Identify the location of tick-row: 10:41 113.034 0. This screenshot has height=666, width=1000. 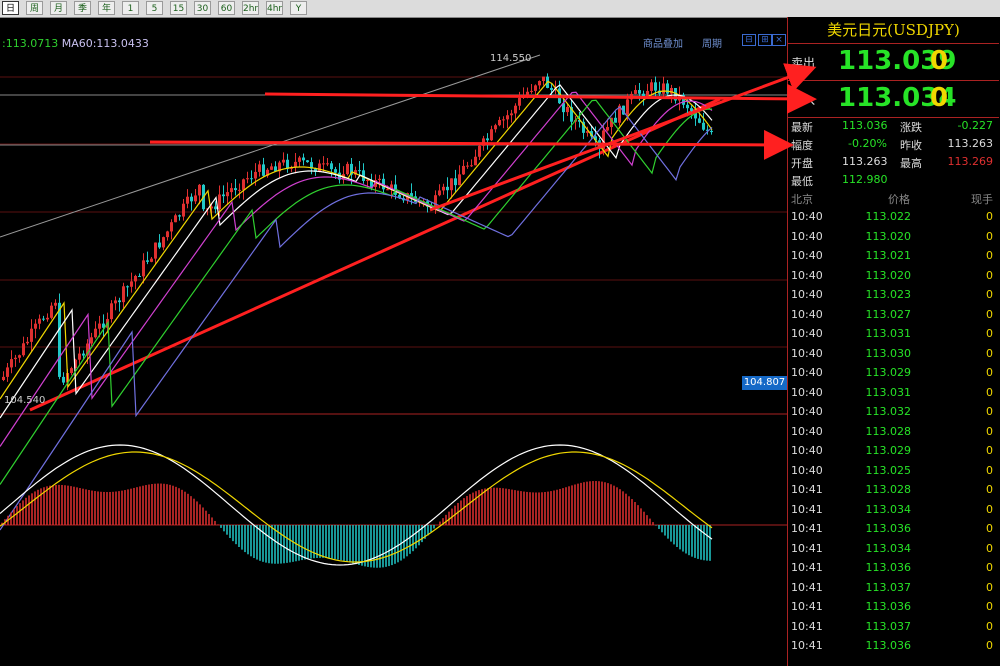
(893, 548).